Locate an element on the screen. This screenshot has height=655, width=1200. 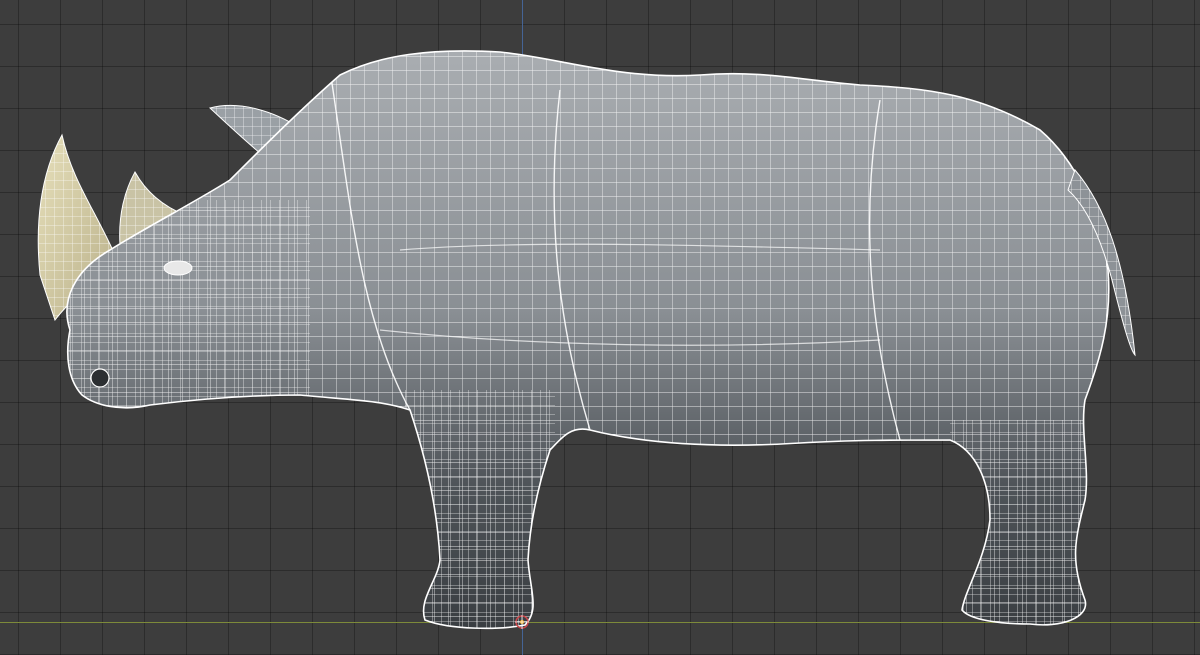
eye is located at coordinates (178, 268).